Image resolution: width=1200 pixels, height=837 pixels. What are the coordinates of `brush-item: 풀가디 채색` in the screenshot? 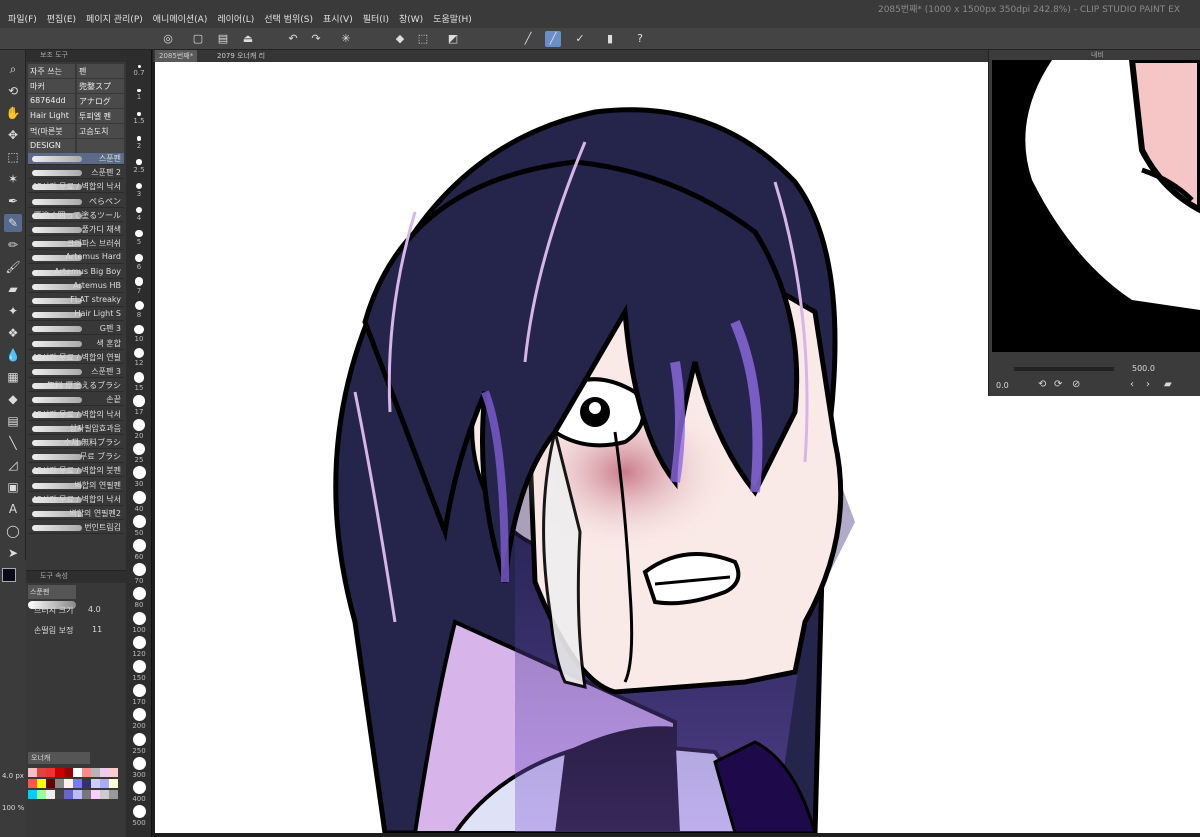 It's located at (76, 230).